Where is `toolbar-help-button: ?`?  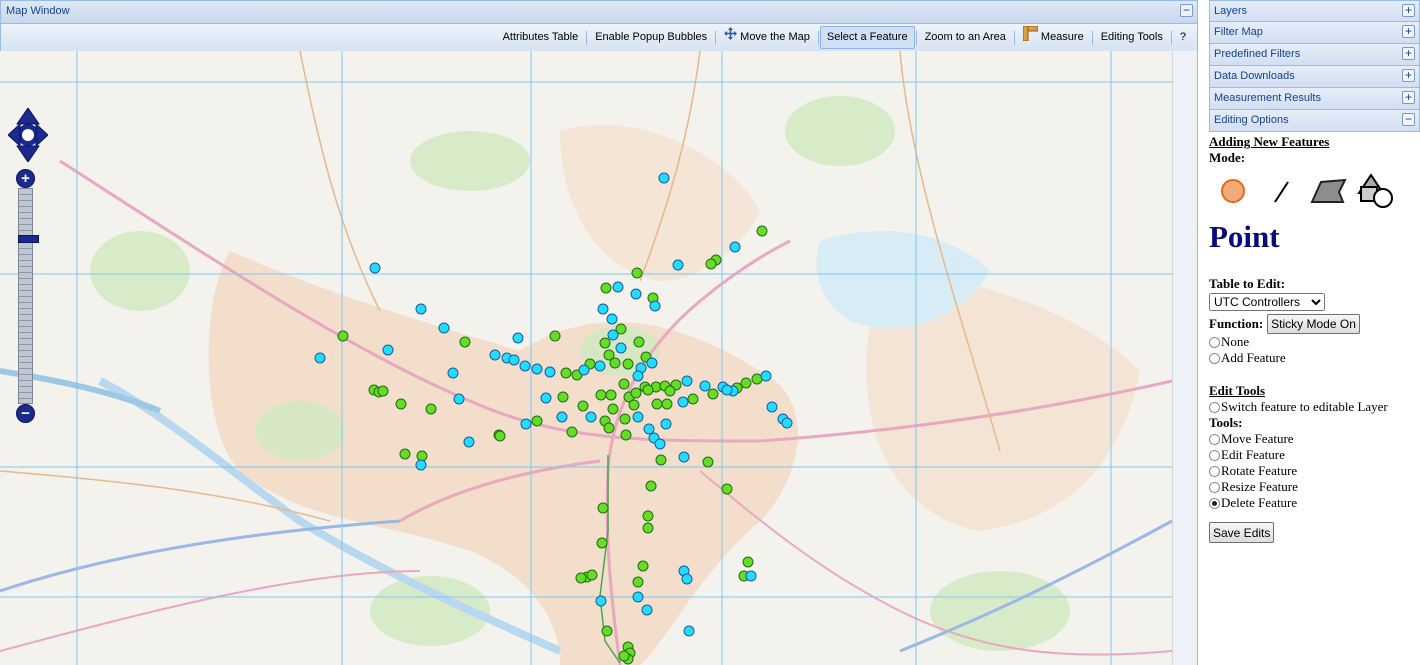
toolbar-help-button: ? is located at coordinates (1183, 37).